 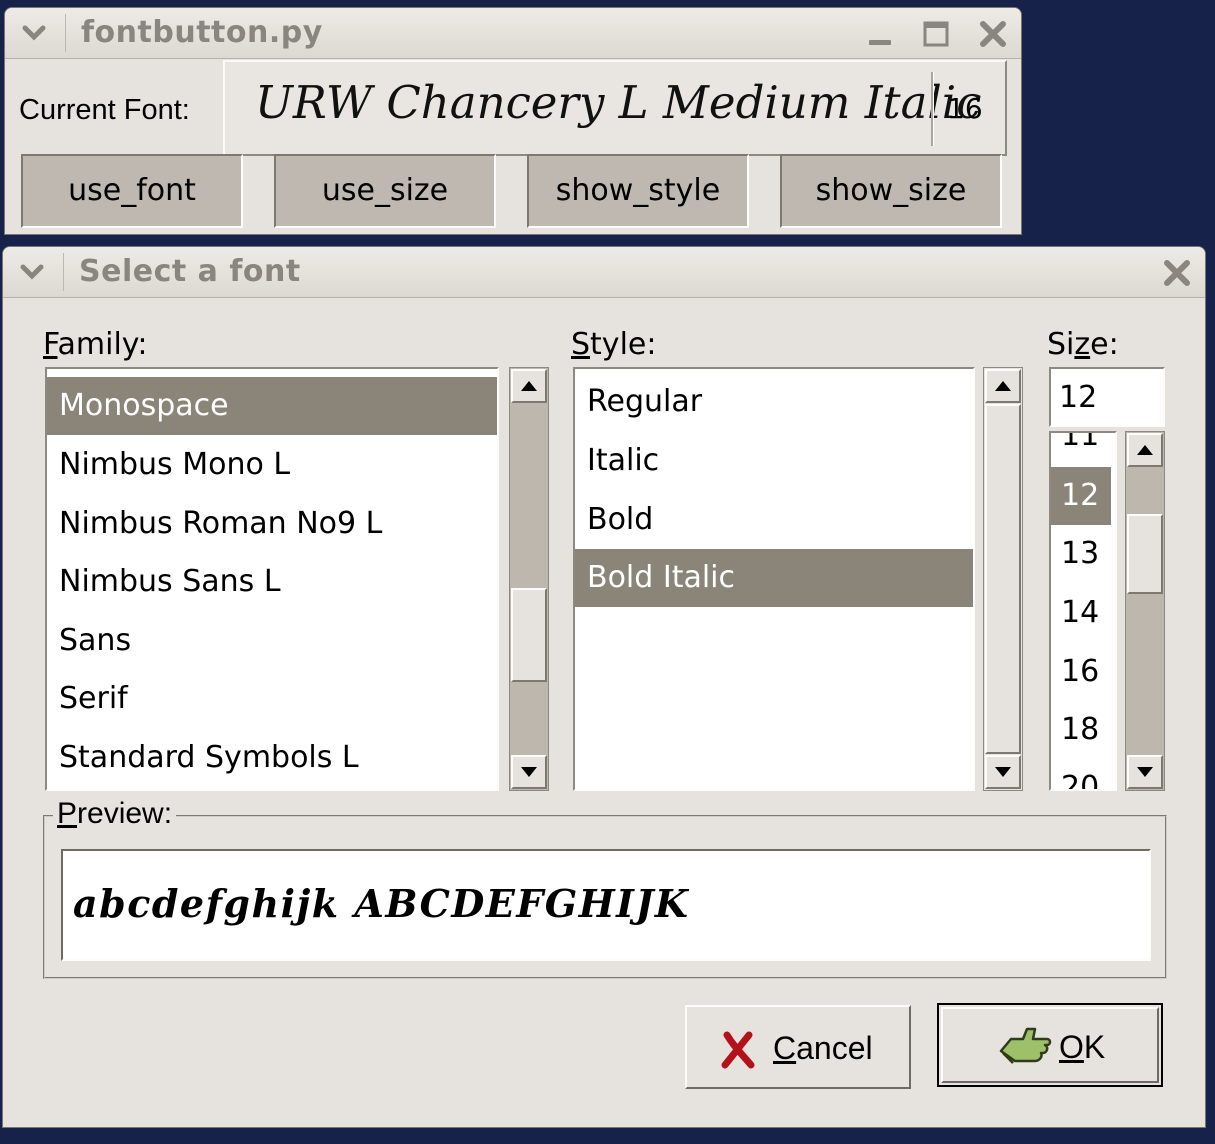 What do you see at coordinates (1083, 449) in the screenshot?
I see `size-item: 11` at bounding box center [1083, 449].